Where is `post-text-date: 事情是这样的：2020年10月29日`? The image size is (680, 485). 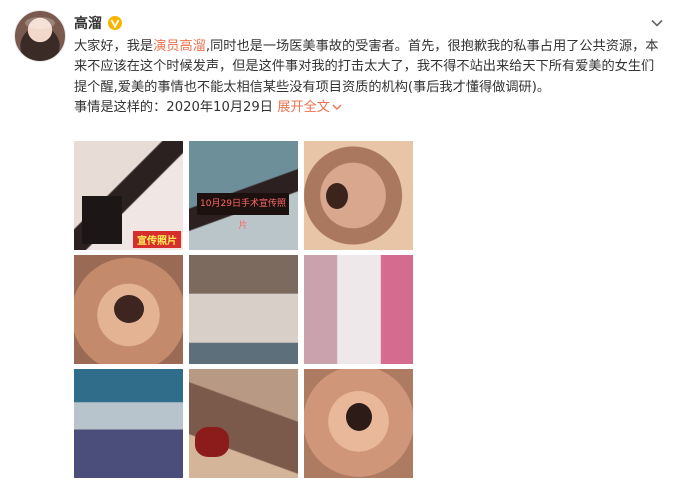 post-text-date: 事情是这样的：2020年10月29日 is located at coordinates (173, 108).